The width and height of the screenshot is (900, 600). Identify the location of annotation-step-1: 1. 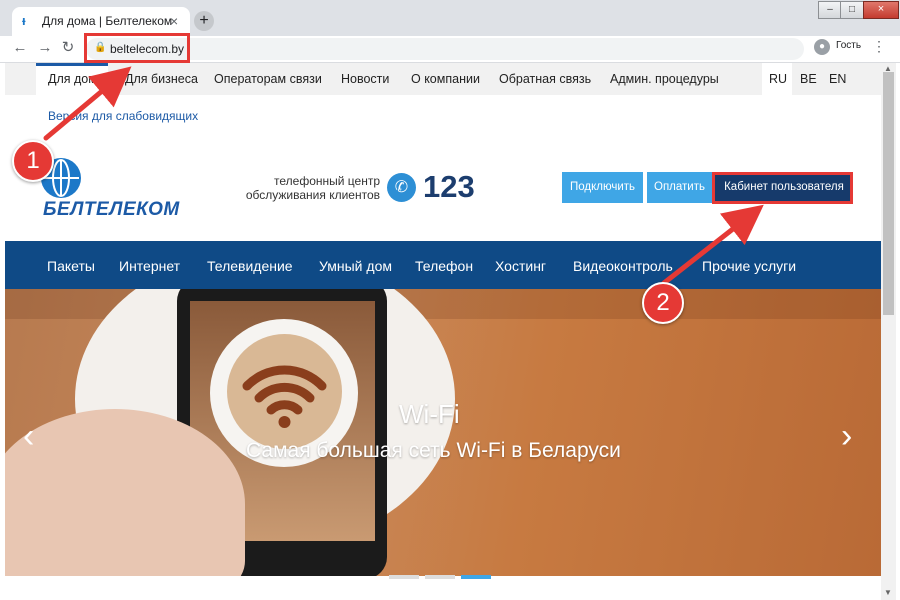
(33, 161).